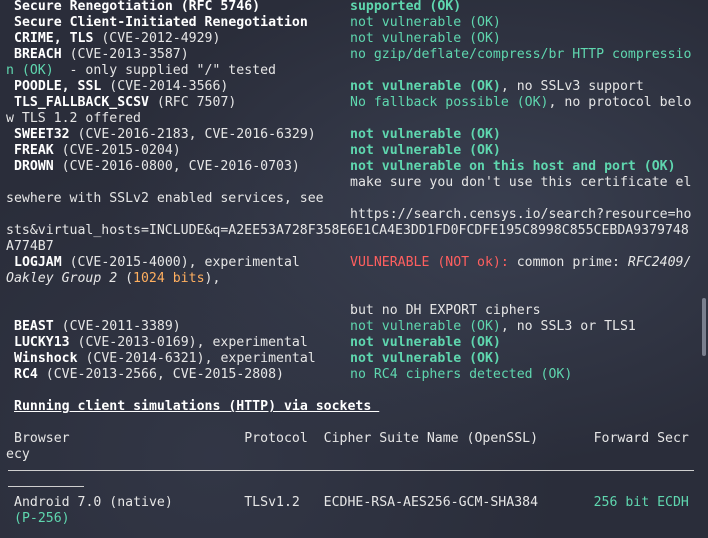 This screenshot has height=538, width=708. What do you see at coordinates (351, 119) in the screenshot?
I see `terminal-line: w TLS 1.2 offered` at bounding box center [351, 119].